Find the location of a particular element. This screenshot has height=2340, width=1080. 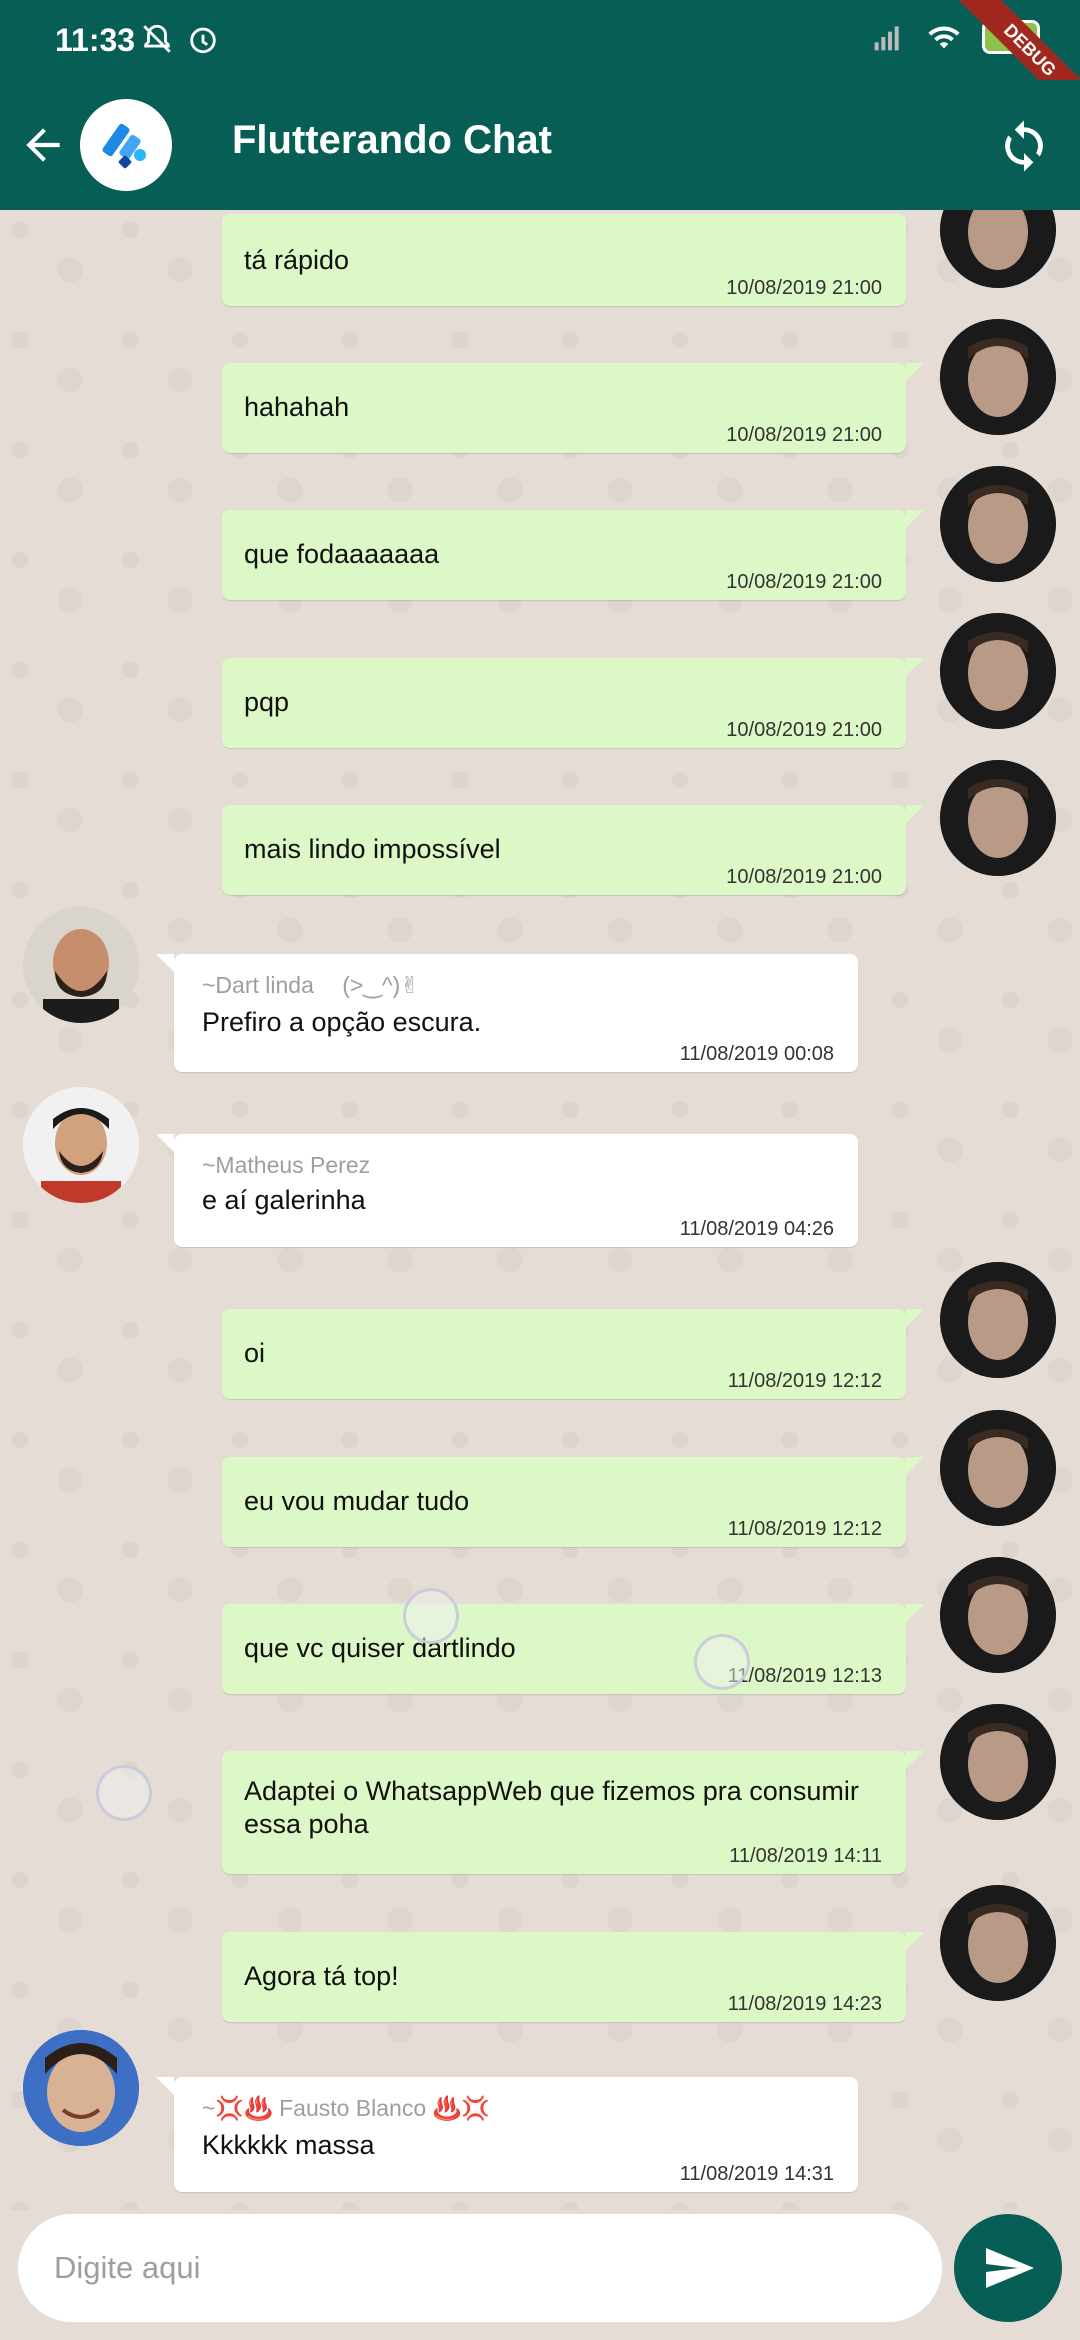

message-text-line: essa poha is located at coordinates (306, 1824).